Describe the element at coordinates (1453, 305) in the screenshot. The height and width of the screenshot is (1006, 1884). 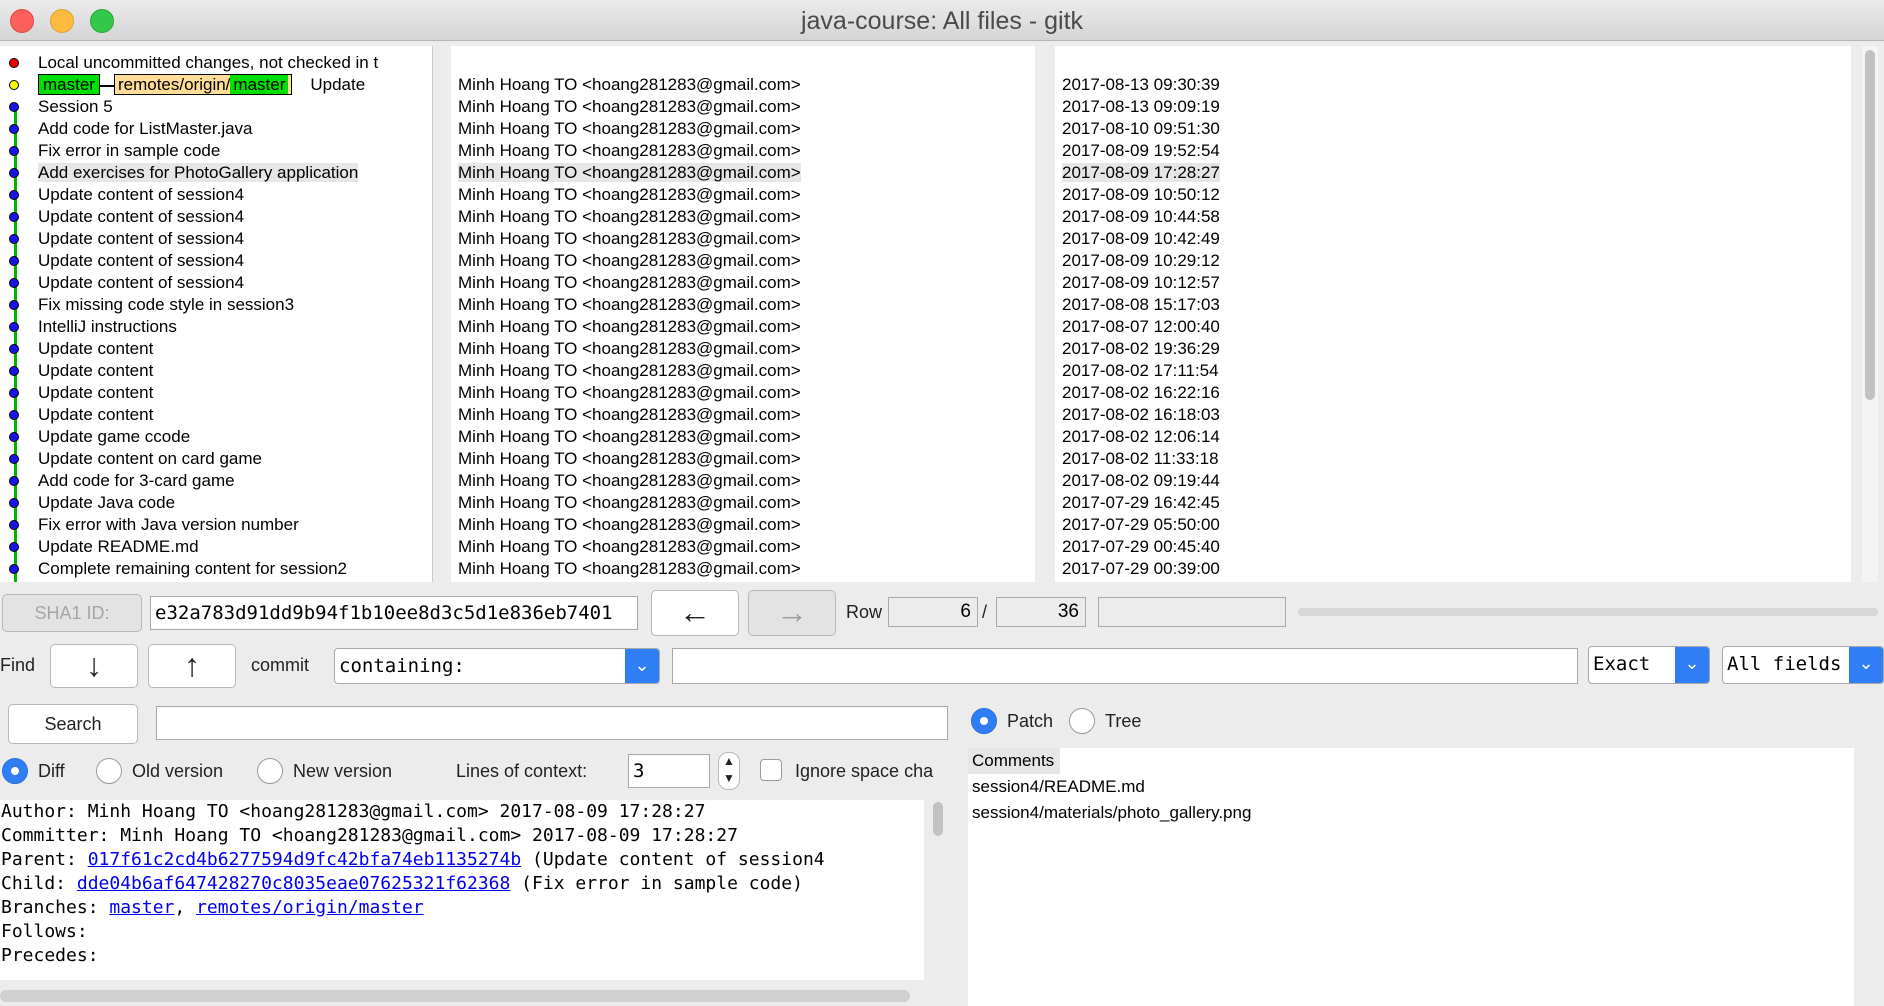
I see `date-row: 2017-08-08 15:17:03` at that location.